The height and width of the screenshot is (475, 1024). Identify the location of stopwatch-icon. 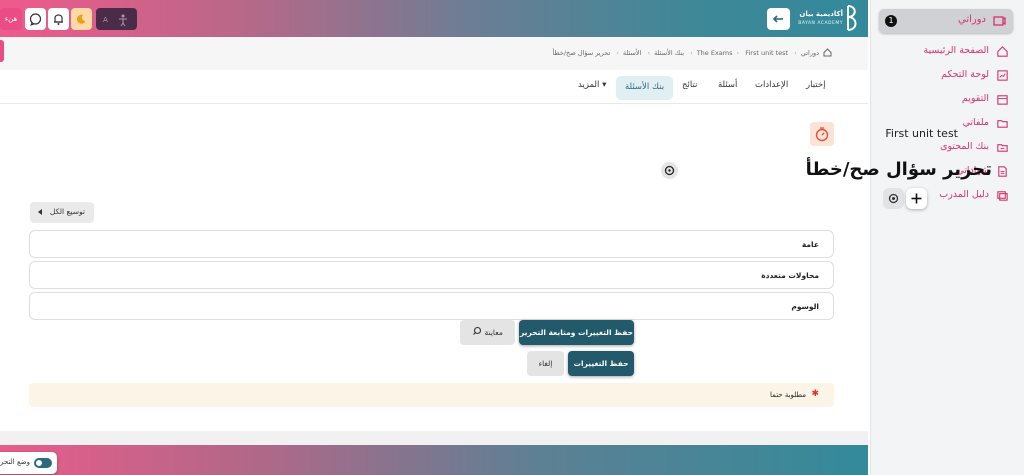
(822, 134).